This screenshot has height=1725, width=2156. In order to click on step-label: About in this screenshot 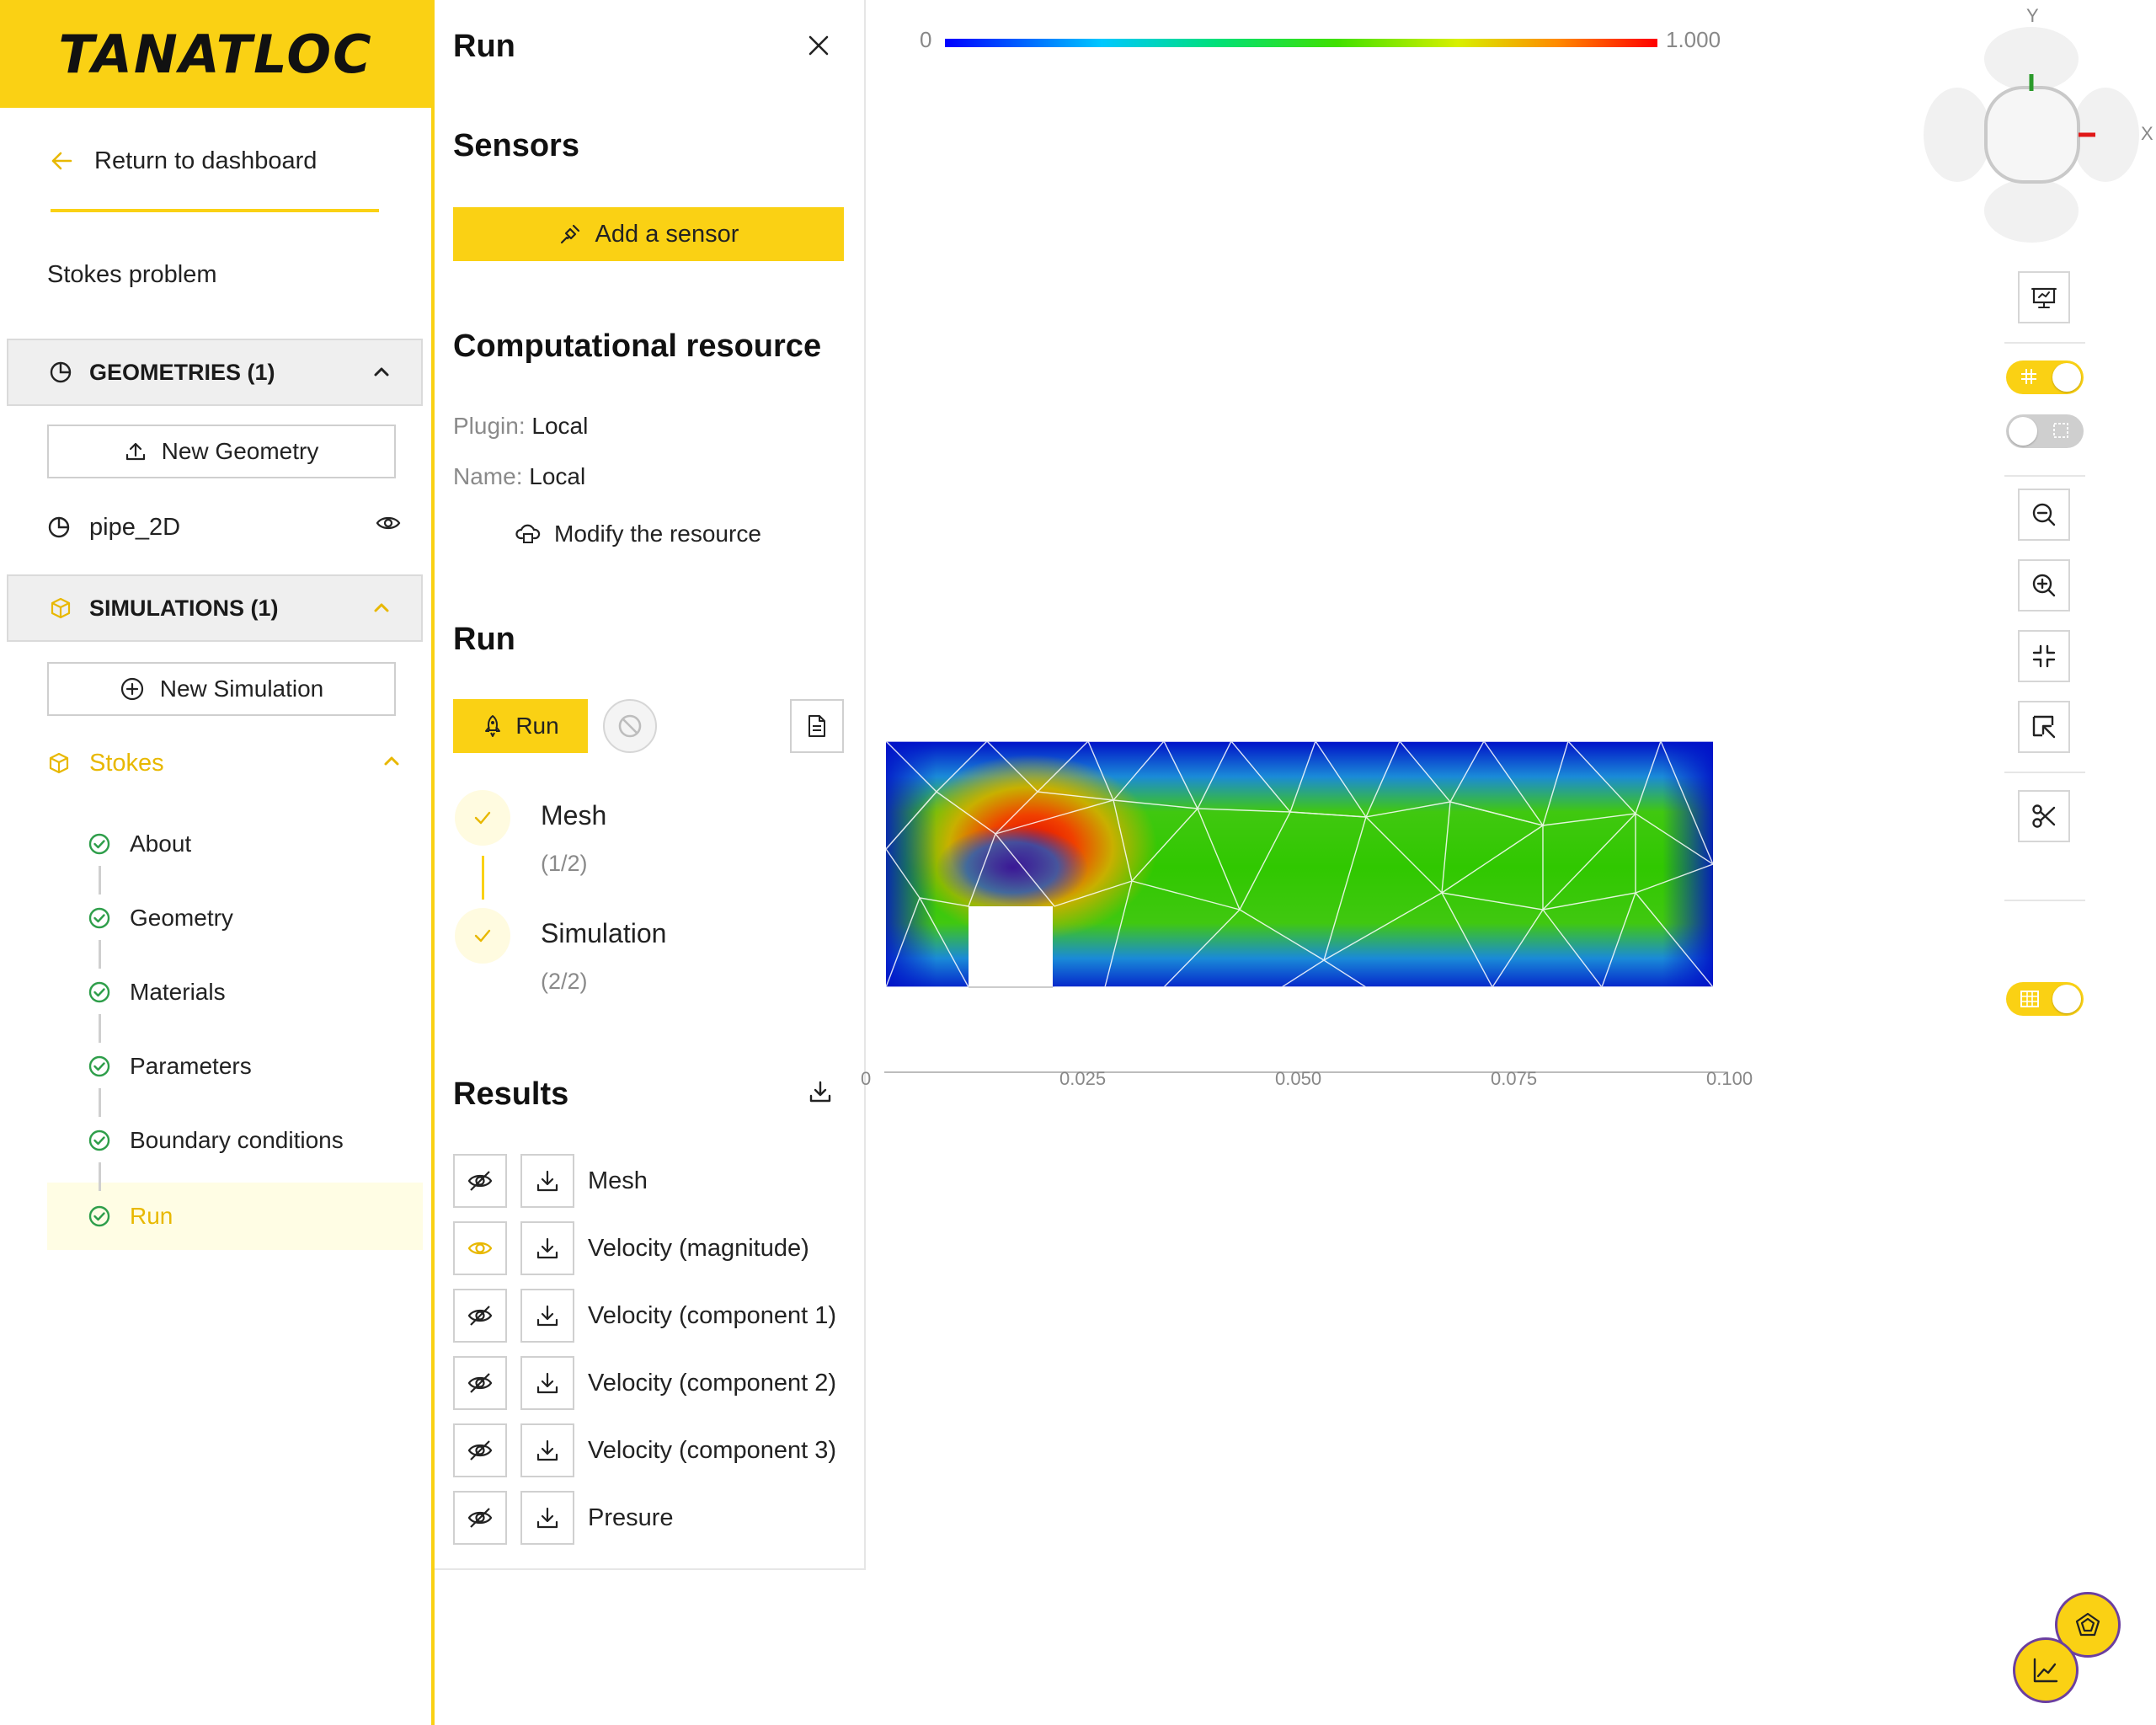, I will do `click(161, 843)`.